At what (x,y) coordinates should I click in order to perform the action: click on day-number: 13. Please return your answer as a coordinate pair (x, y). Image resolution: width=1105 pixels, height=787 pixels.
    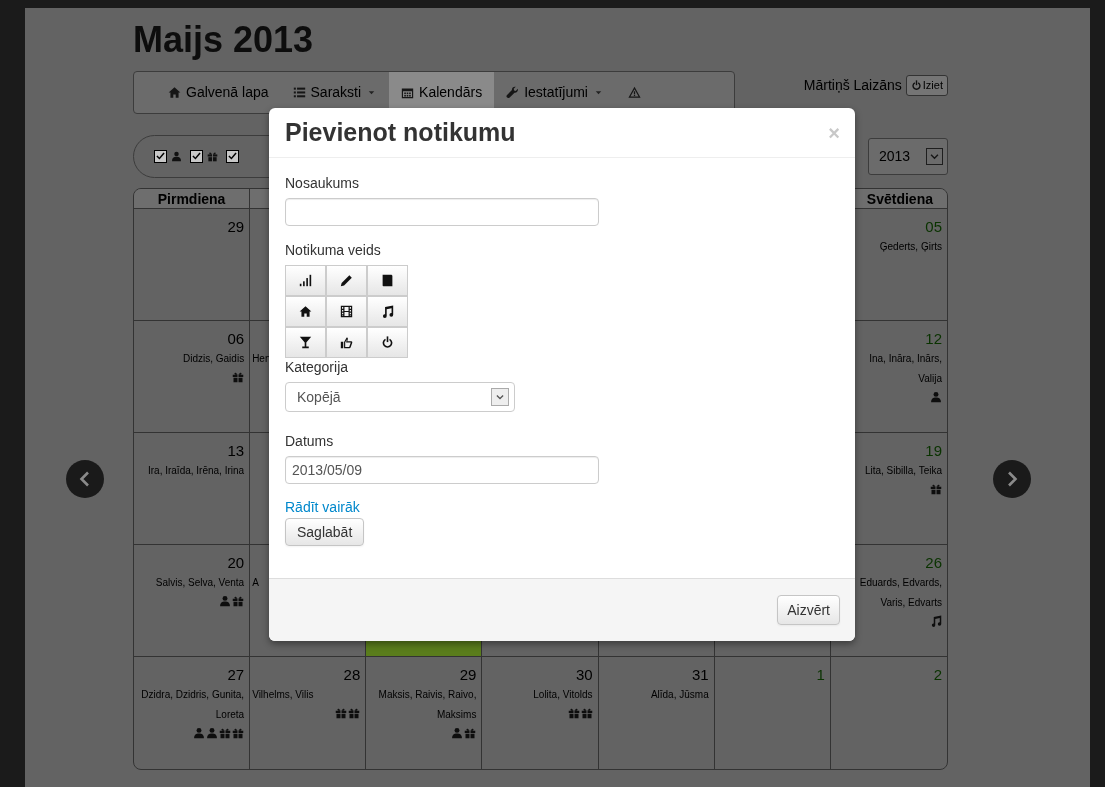
    Looking at the image, I should click on (236, 451).